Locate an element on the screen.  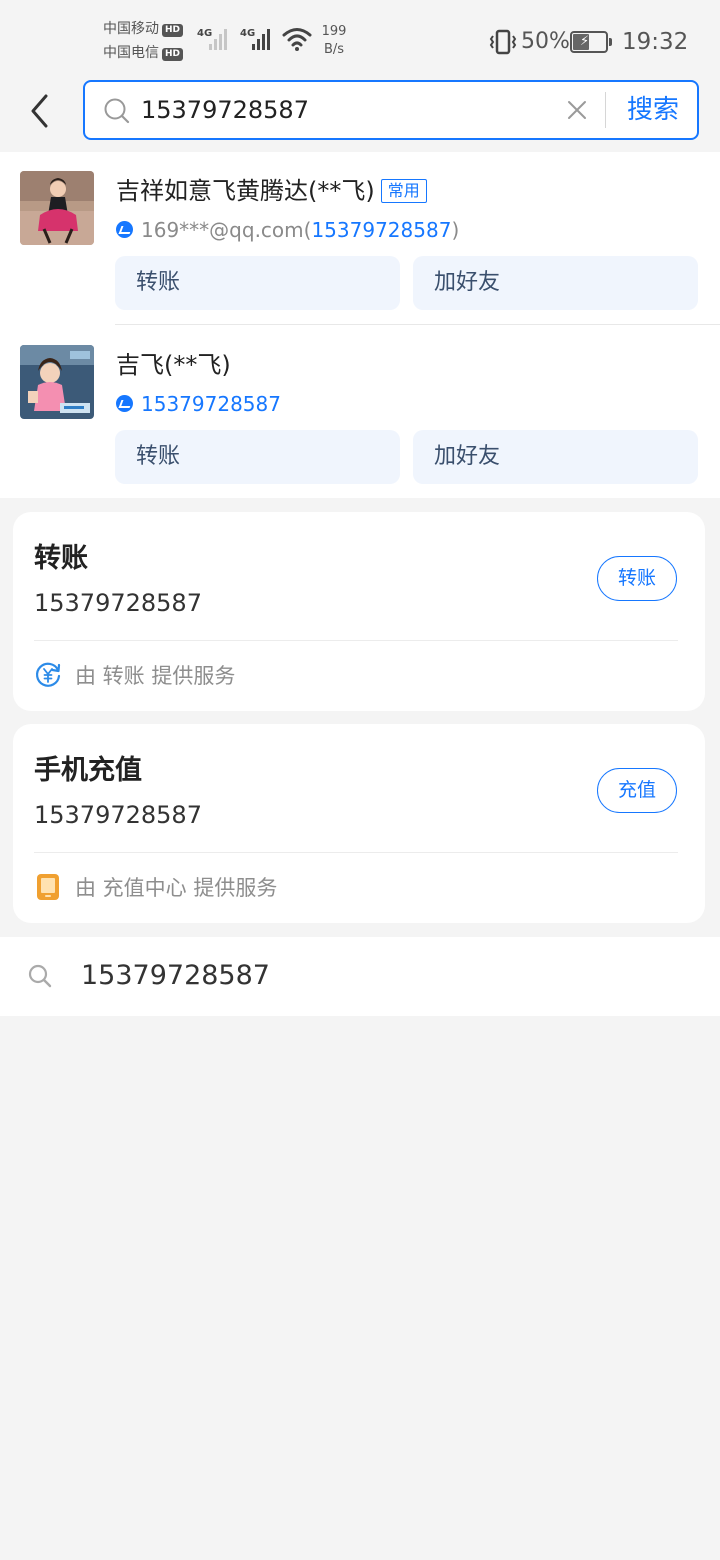
carrier-2: 中国电信 HD is located at coordinates (143, 53).